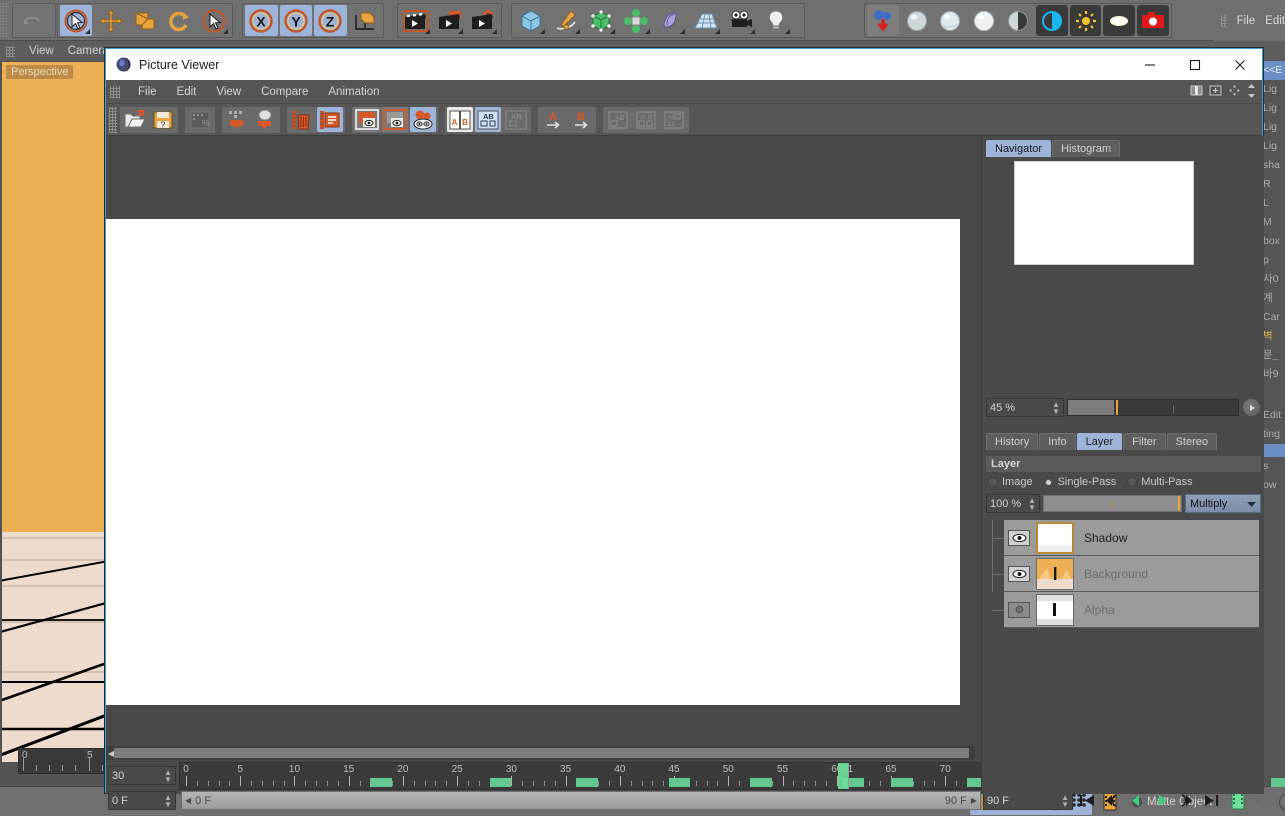 The image size is (1285, 816). I want to click on render-settings-icon, so click(483, 20).